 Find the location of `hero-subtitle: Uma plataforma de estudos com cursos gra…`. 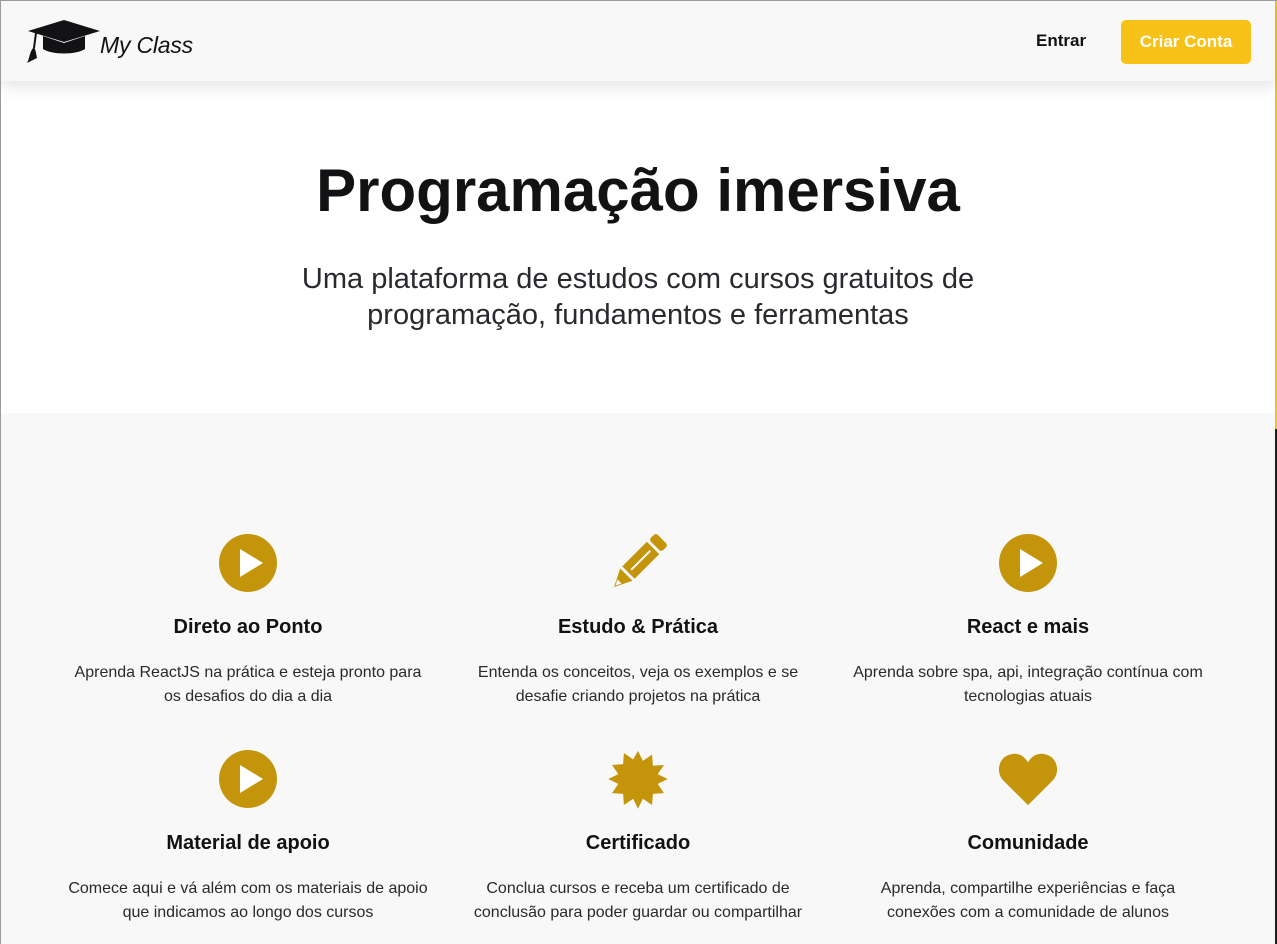

hero-subtitle: Uma plataforma de estudos com cursos gra… is located at coordinates (638, 297).